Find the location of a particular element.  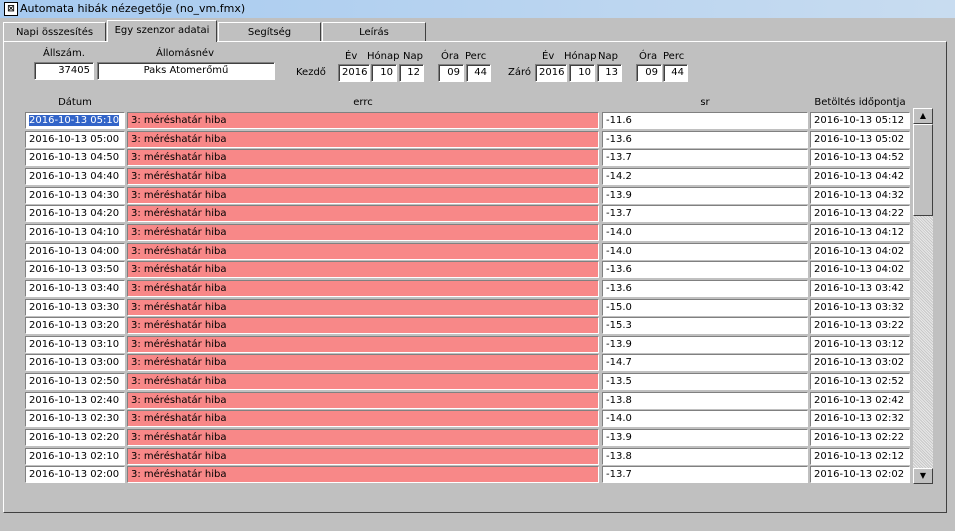

load-time-cell: 2016-10-13 02:02 is located at coordinates (860, 474).